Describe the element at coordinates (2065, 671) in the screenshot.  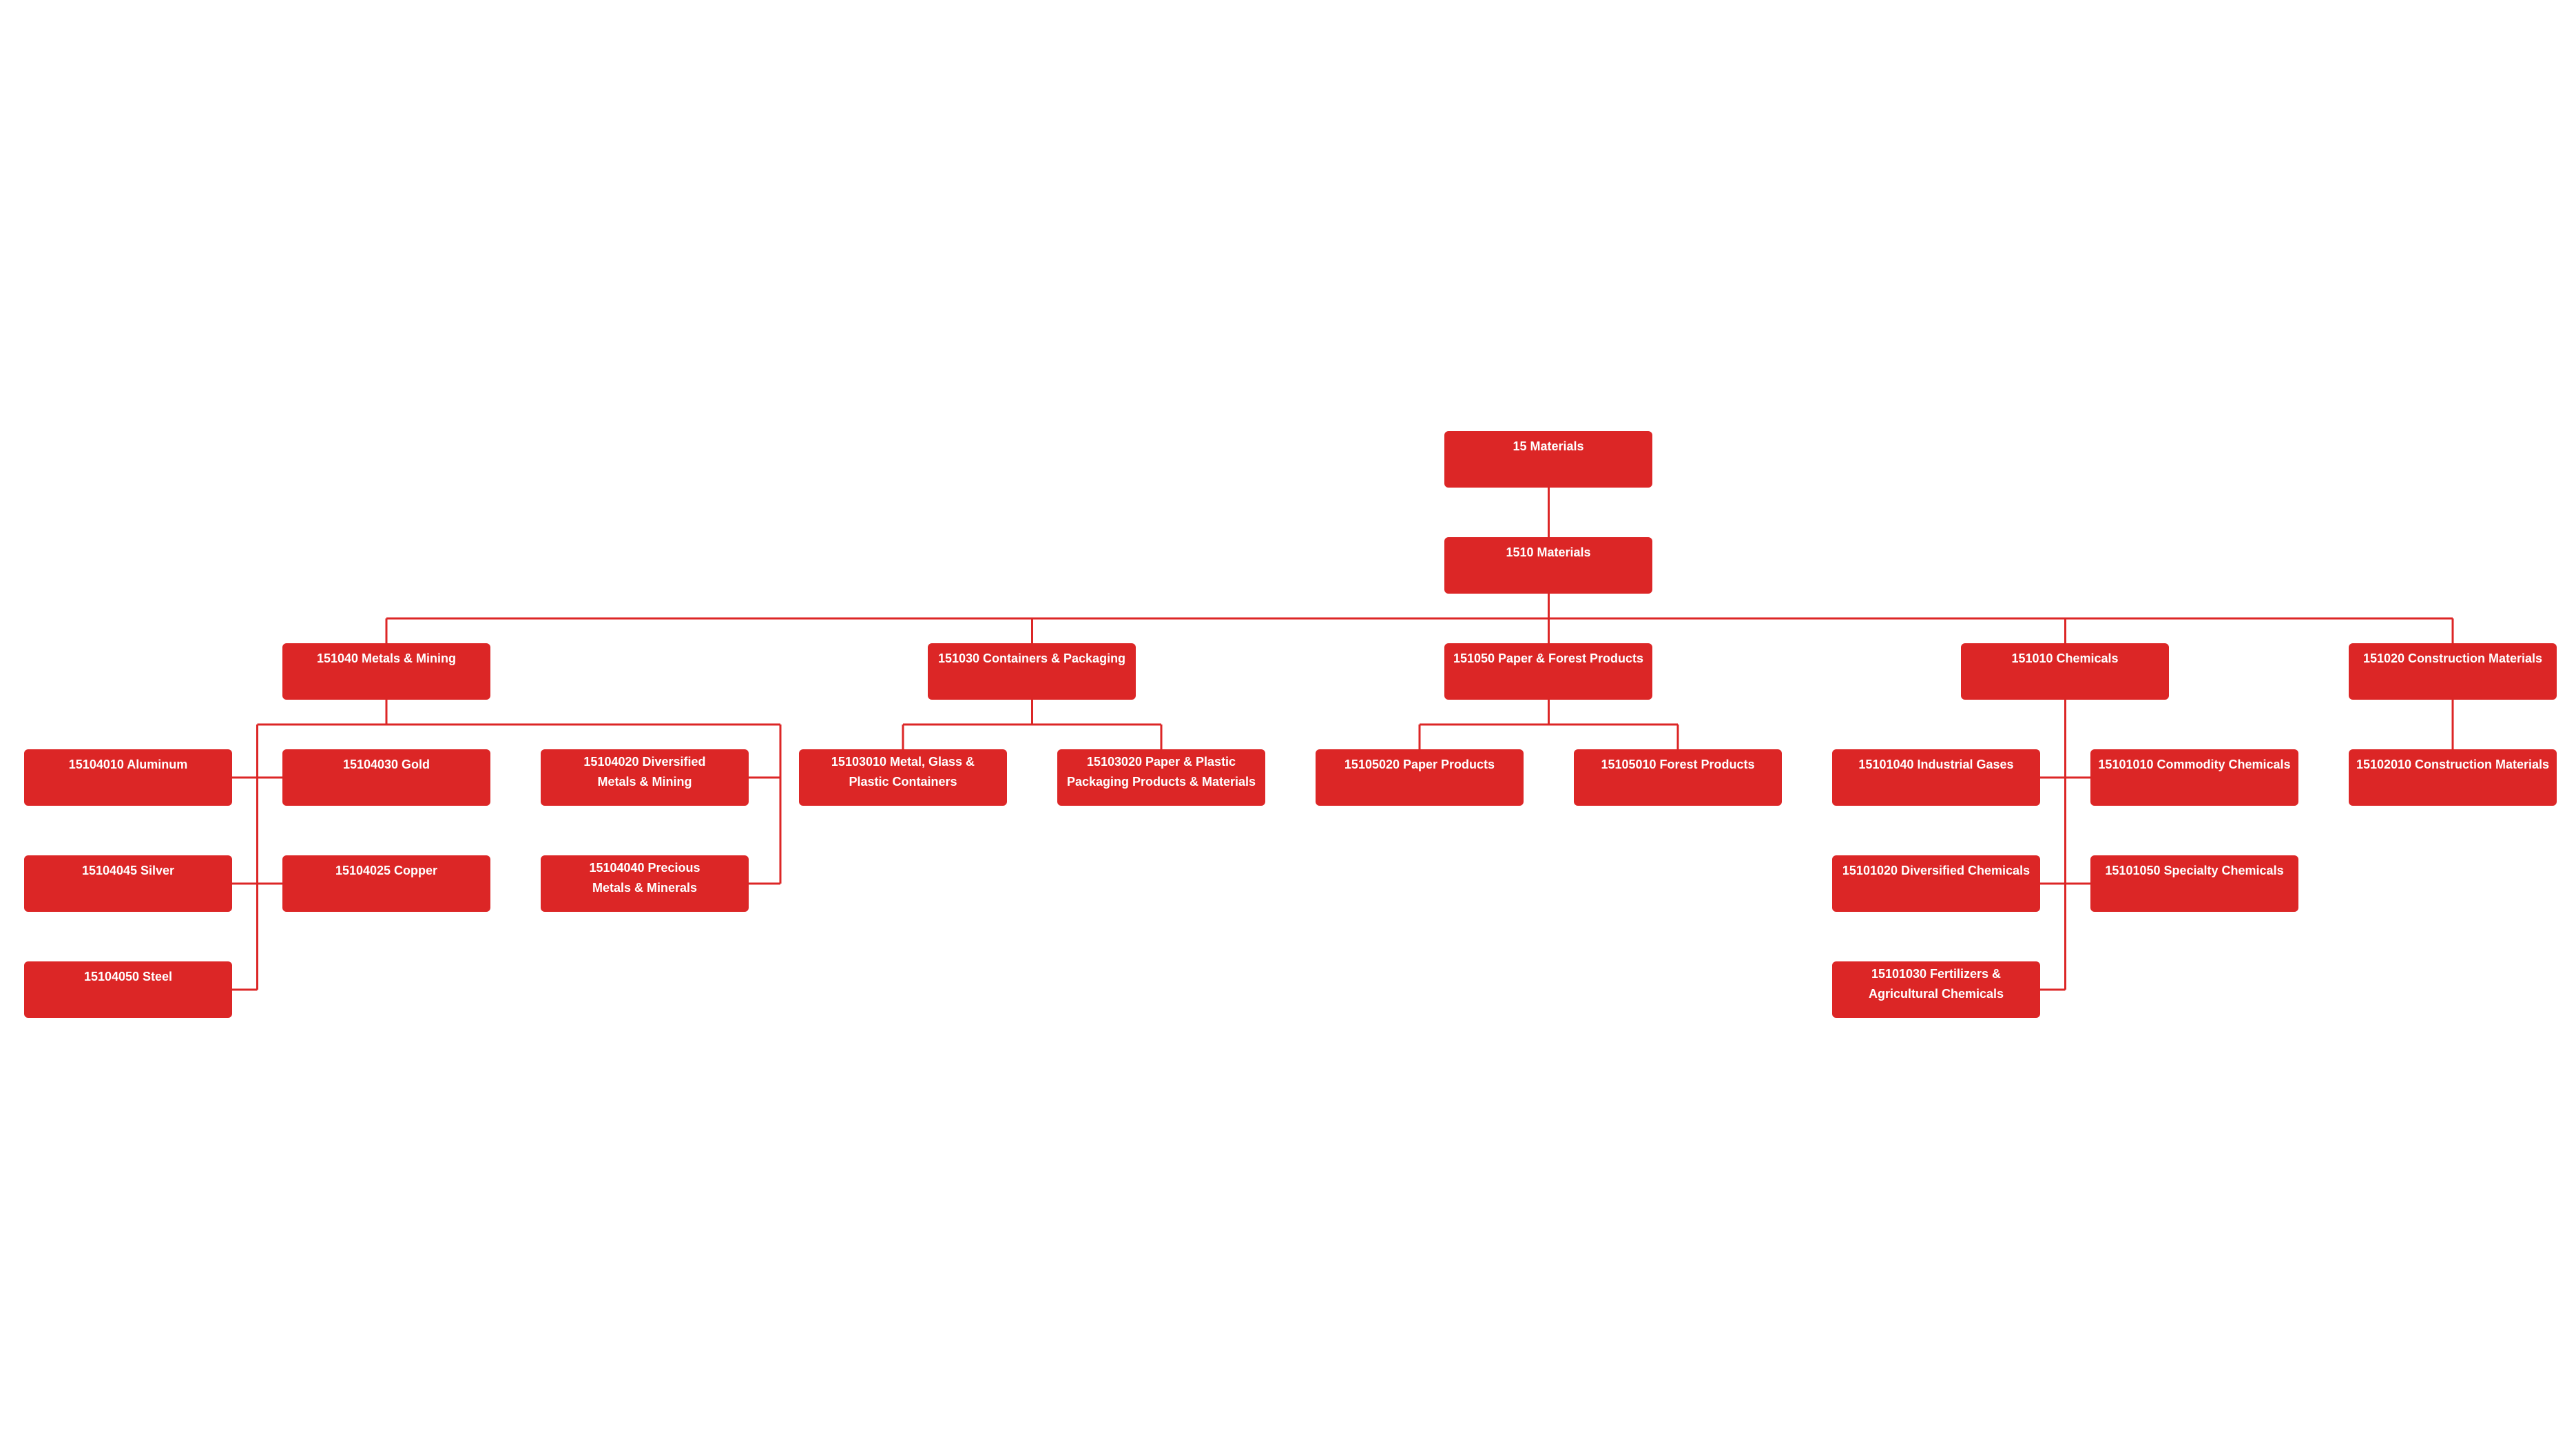
I see `node-chemicals: 151010 Chemicals` at that location.